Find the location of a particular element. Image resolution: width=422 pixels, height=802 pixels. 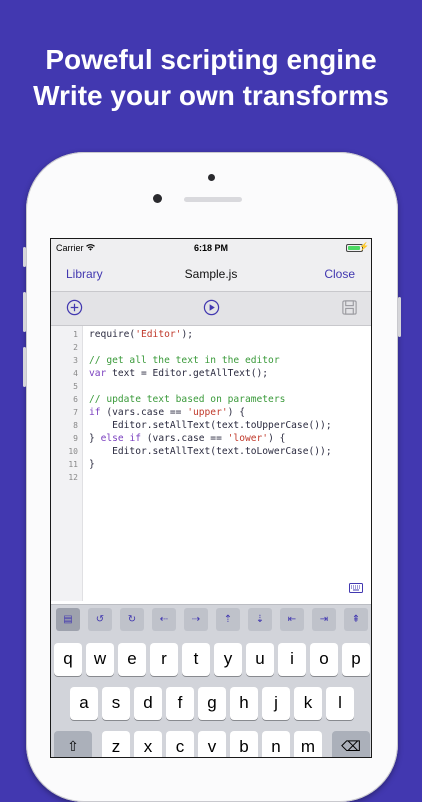

editor-toolbar is located at coordinates (211, 309).